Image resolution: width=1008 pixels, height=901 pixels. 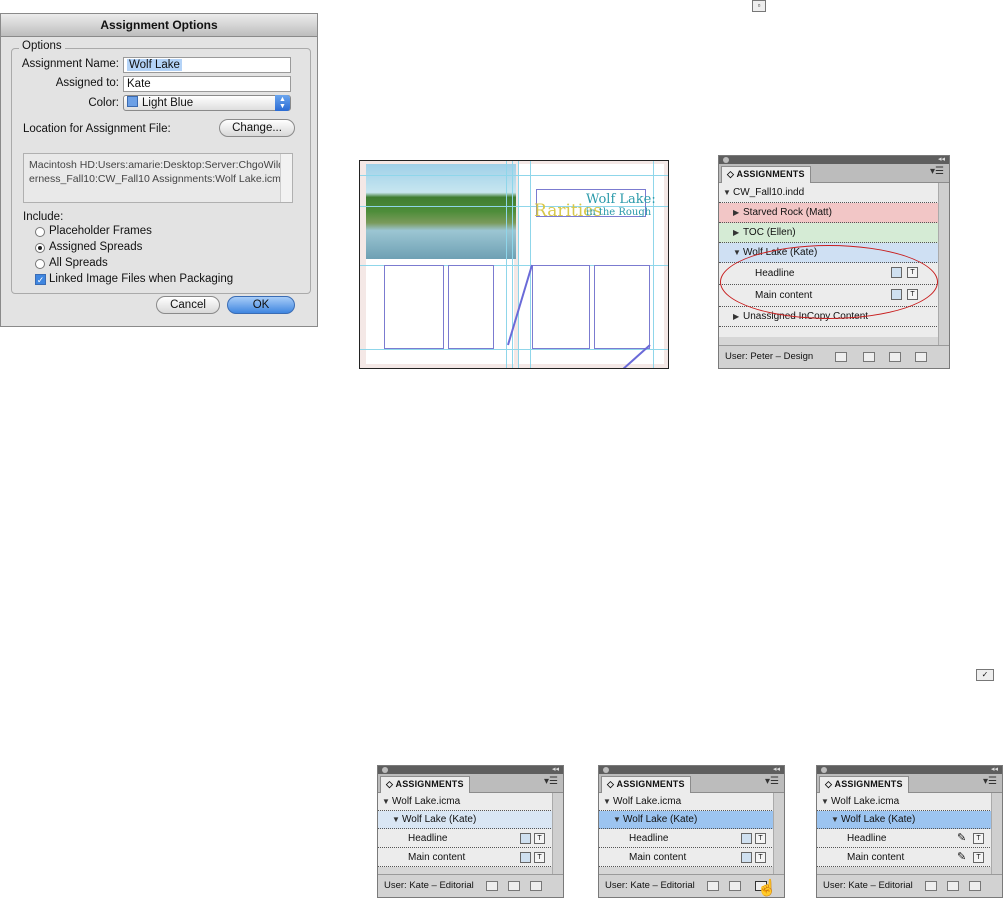 What do you see at coordinates (40, 248) in the screenshot?
I see `radio-assigned-spreads` at bounding box center [40, 248].